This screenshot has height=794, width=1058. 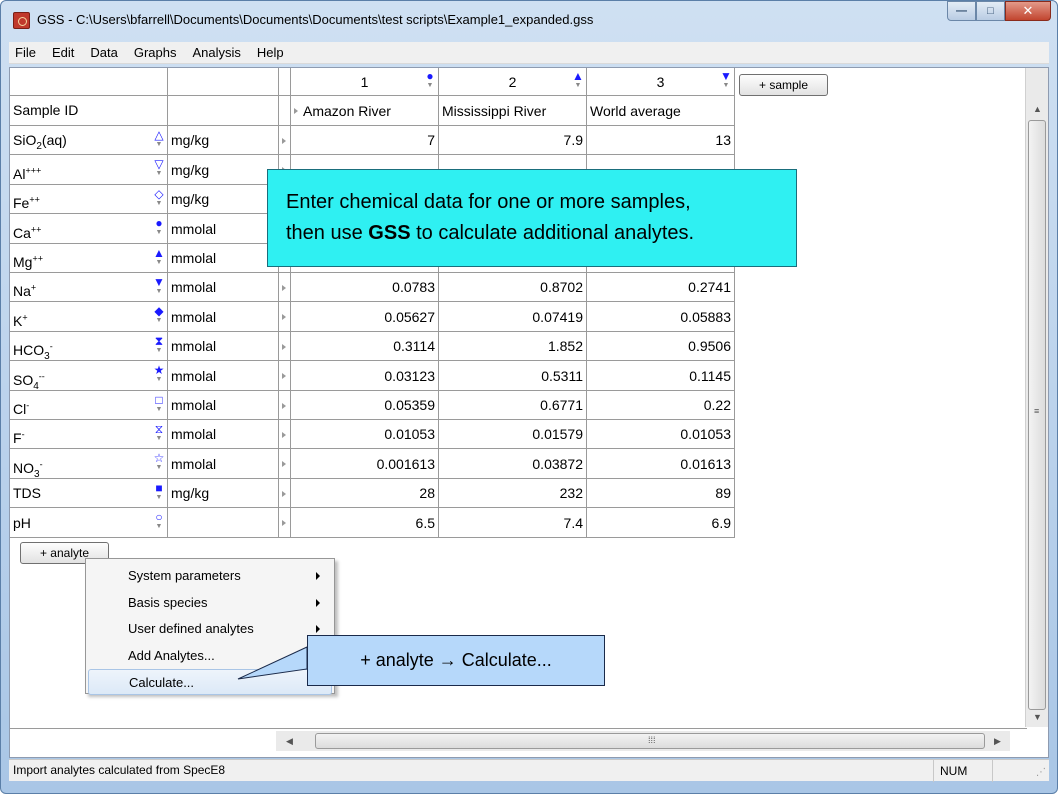 I want to click on plot-symbol-selector: ★ ▼, so click(x=159, y=375).